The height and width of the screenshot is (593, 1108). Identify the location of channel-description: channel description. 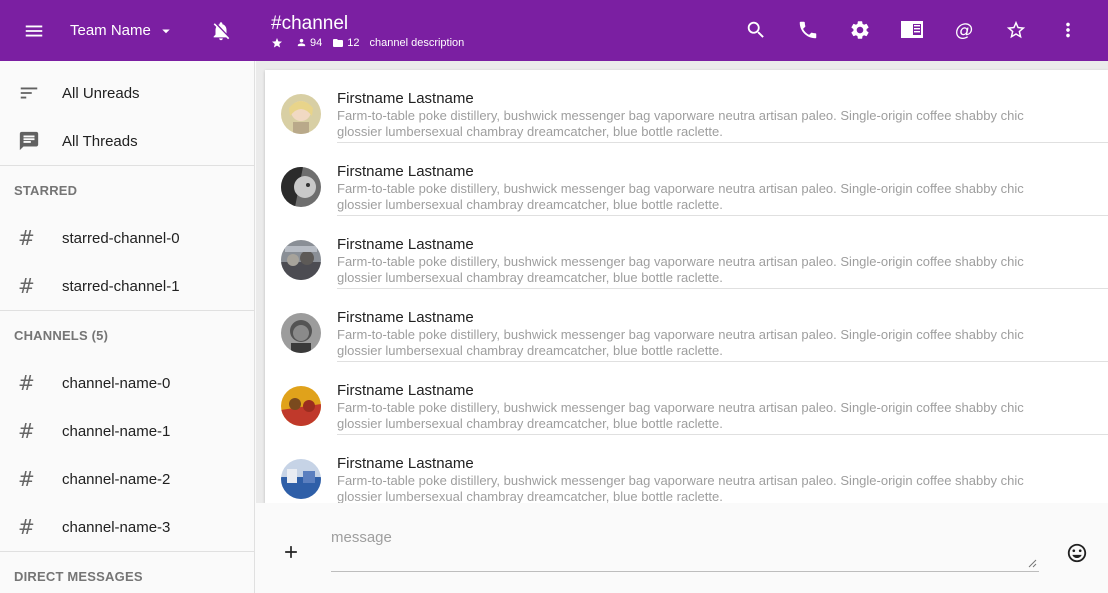
(417, 42).